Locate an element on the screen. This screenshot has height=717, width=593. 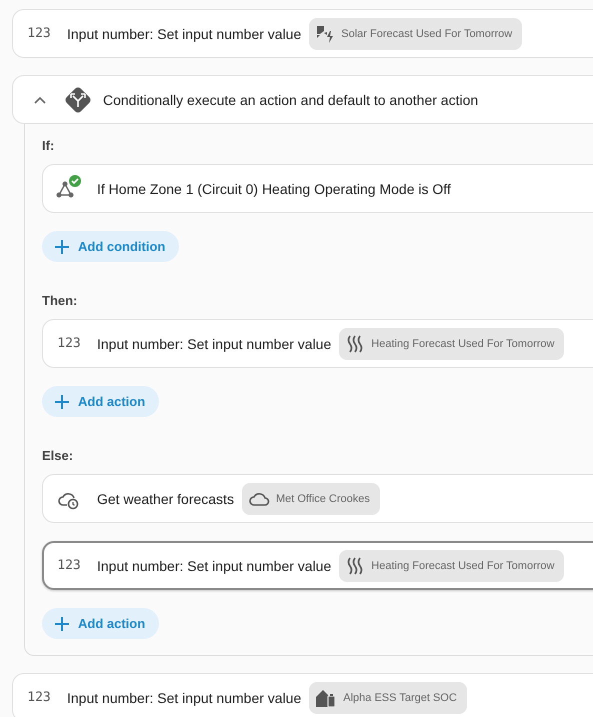
action-card: 123 Input number: Set input number value Solar Forecast Used For Tomorrow is located at coordinates (302, 33).